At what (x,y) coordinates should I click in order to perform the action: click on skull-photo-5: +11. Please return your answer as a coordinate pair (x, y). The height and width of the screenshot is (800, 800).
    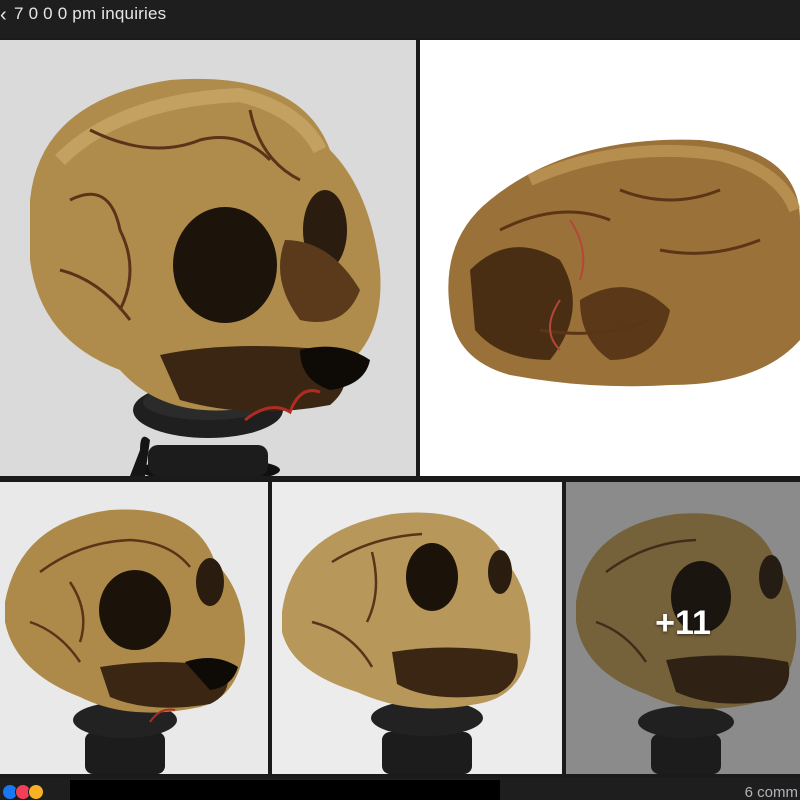
    Looking at the image, I should click on (683, 628).